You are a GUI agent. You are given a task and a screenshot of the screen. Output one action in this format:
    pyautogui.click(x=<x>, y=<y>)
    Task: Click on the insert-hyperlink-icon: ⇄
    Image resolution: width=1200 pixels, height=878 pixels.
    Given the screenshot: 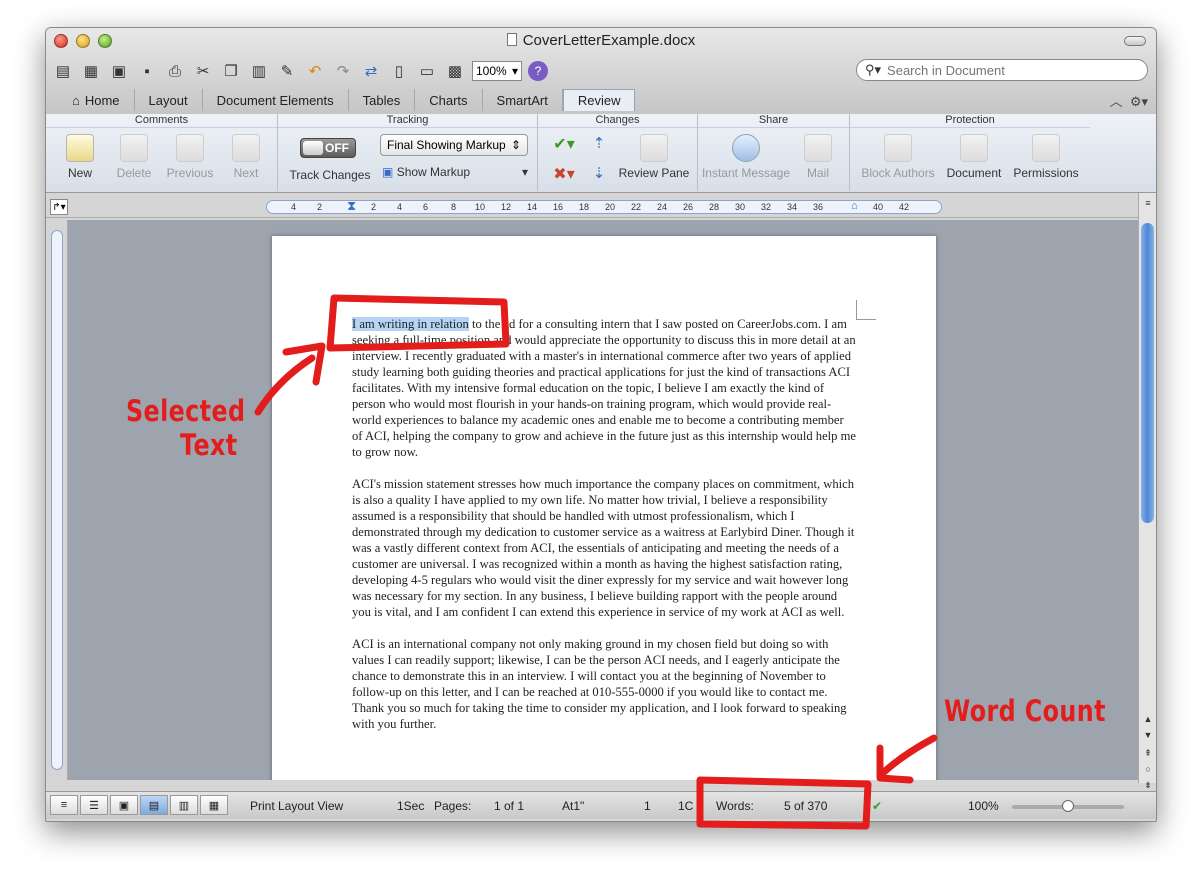 What is the action you would take?
    pyautogui.click(x=371, y=71)
    